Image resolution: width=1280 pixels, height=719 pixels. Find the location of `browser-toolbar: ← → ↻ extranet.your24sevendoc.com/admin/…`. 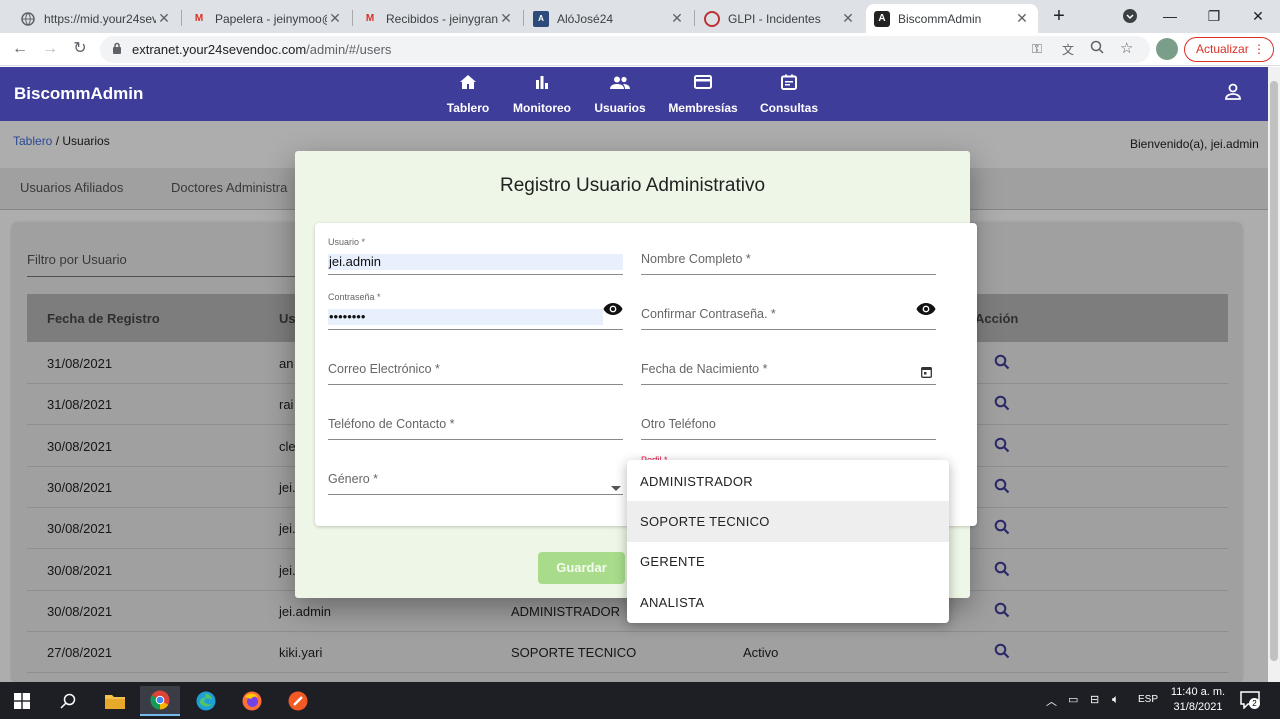

browser-toolbar: ← → ↻ extranet.your24sevendoc.com/admin/… is located at coordinates (640, 49).